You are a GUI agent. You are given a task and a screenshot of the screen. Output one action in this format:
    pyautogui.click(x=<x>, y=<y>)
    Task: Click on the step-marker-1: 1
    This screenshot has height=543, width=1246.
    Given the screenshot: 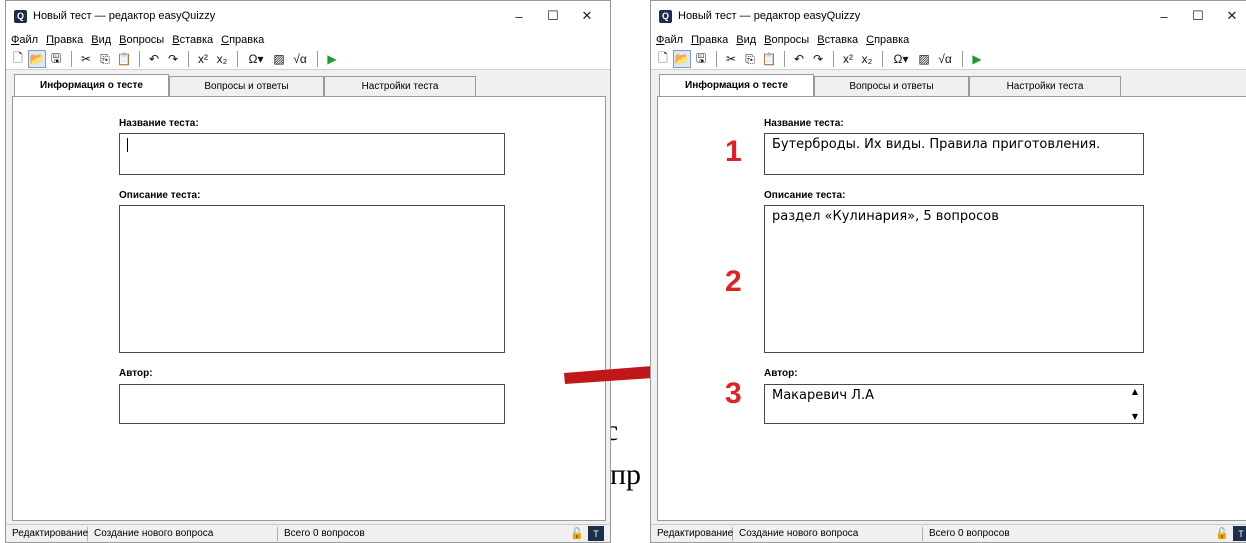 What is the action you would take?
    pyautogui.click(x=733, y=151)
    